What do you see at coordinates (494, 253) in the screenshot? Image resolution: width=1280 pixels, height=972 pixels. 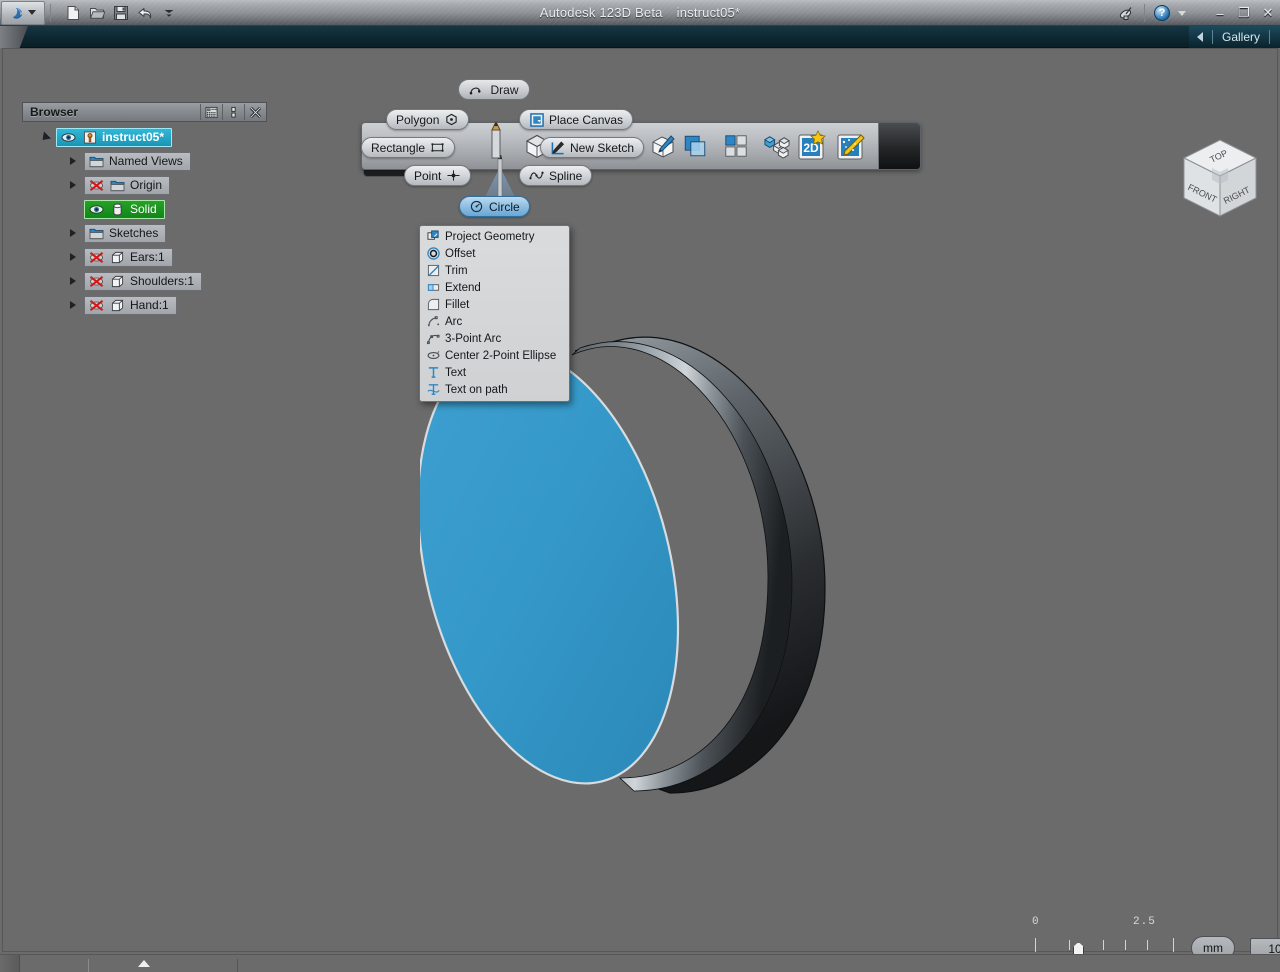 I see `menu-item-offset: Offset` at bounding box center [494, 253].